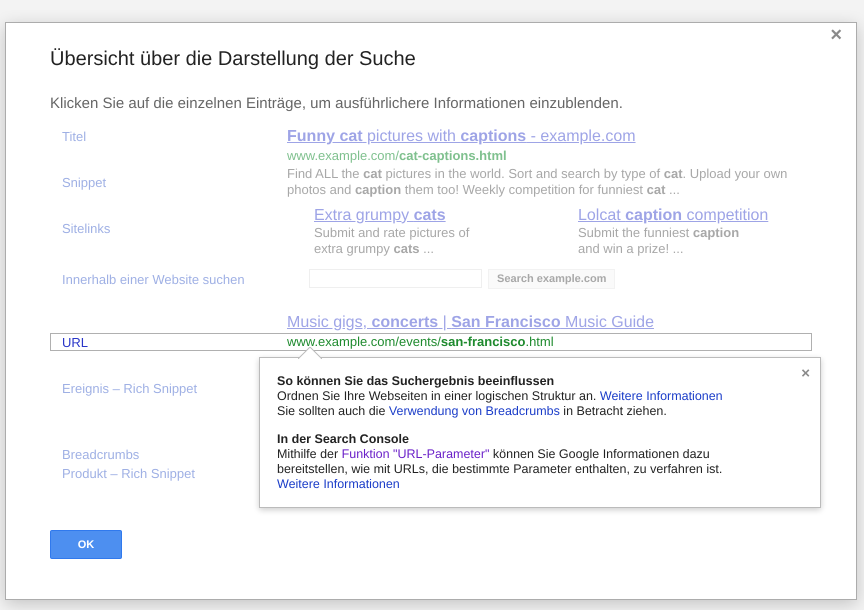  Describe the element at coordinates (174, 228) in the screenshot. I see `entry-label: Sitelinks` at that location.